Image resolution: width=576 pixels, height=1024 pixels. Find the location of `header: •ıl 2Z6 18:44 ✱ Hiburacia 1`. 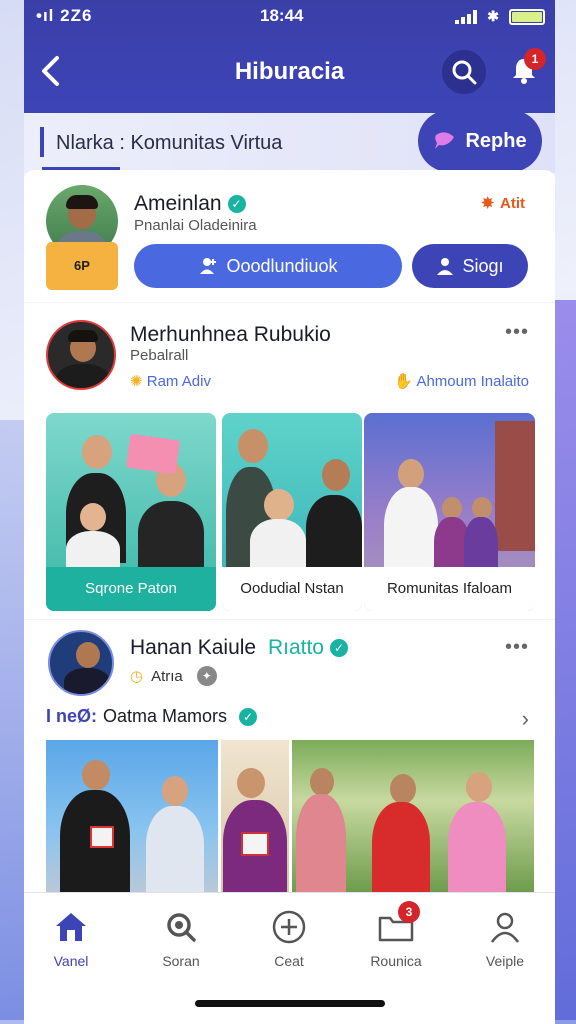

header: •ıl 2Z6 18:44 ✱ Hiburacia 1 is located at coordinates (289, 56).